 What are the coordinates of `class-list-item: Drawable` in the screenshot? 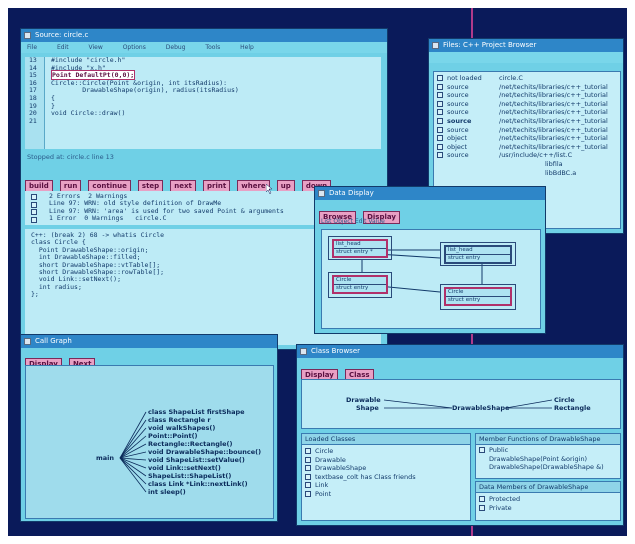 It's located at (387, 460).